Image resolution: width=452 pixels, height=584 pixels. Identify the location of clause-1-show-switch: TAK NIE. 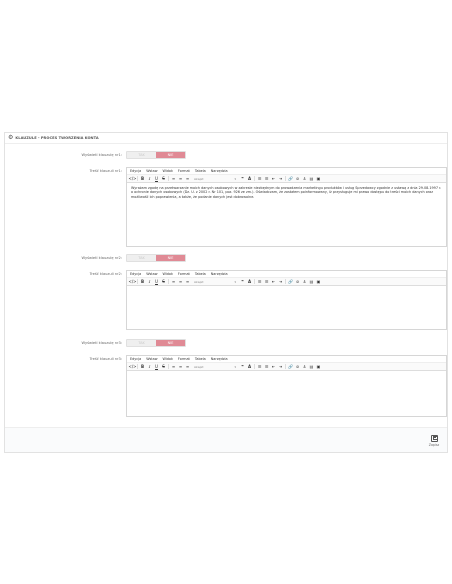
(156, 155).